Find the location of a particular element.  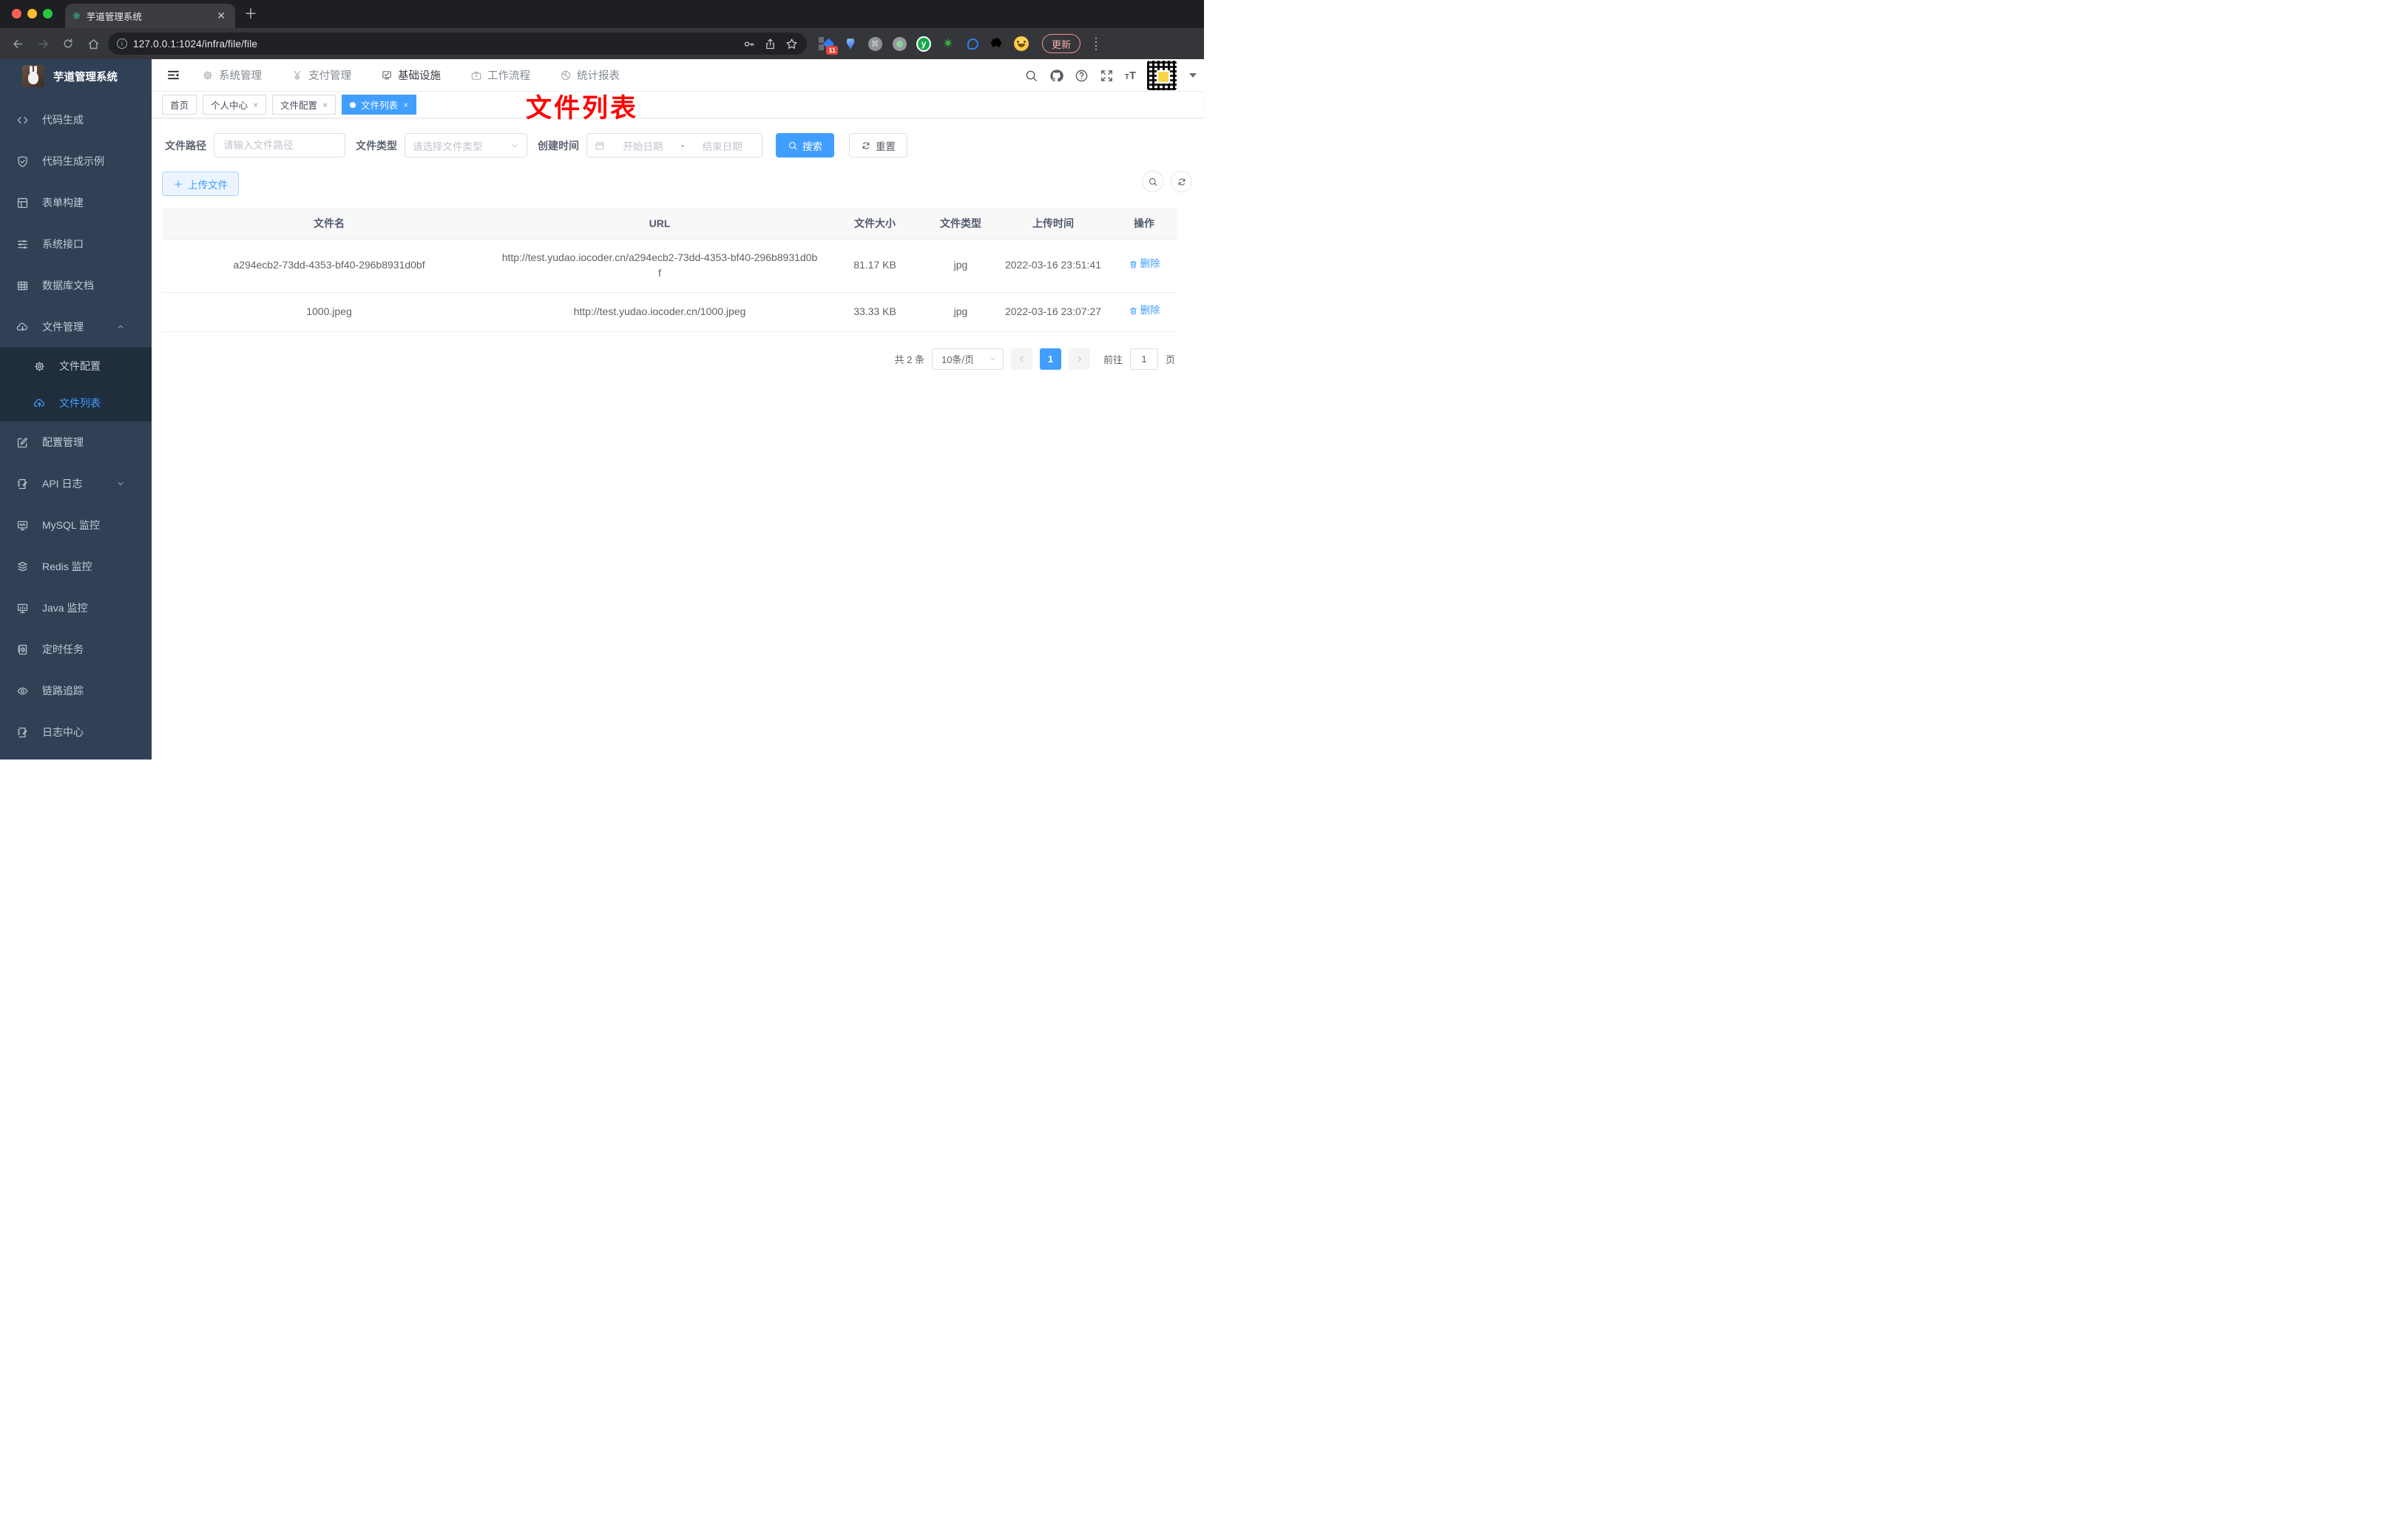

date-range-picker: 开始日期 - 结束日期 is located at coordinates (674, 145).